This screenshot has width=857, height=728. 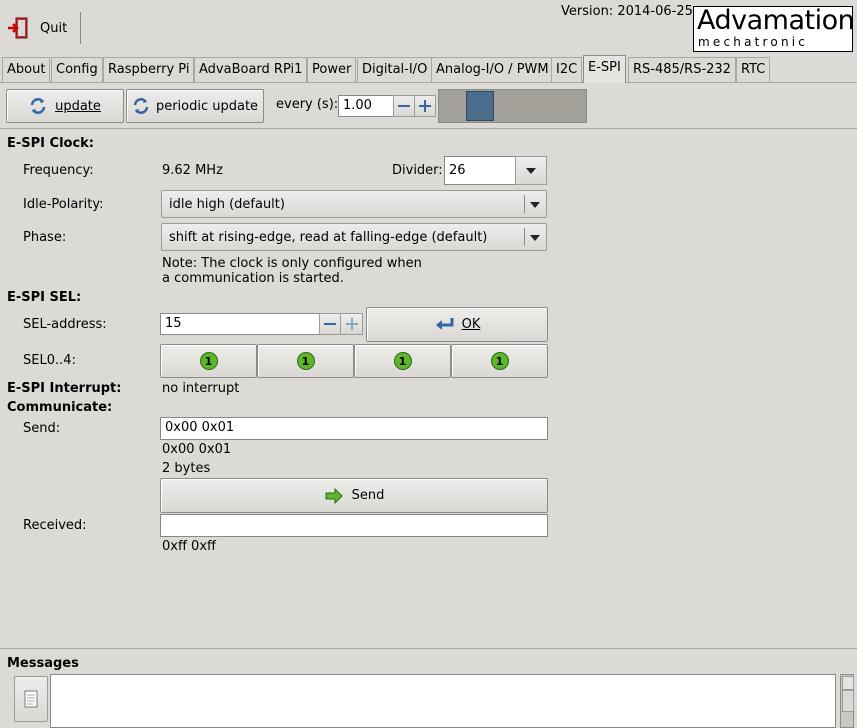 What do you see at coordinates (368, 495) in the screenshot?
I see `send-button-label: Send` at bounding box center [368, 495].